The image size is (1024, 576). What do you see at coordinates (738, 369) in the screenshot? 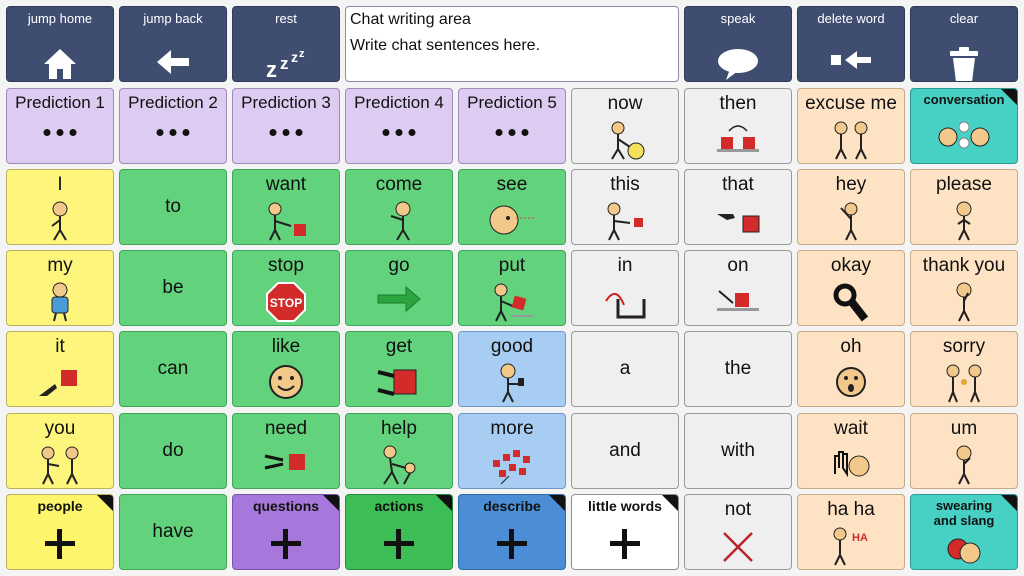
I see `word-the: the` at bounding box center [738, 369].